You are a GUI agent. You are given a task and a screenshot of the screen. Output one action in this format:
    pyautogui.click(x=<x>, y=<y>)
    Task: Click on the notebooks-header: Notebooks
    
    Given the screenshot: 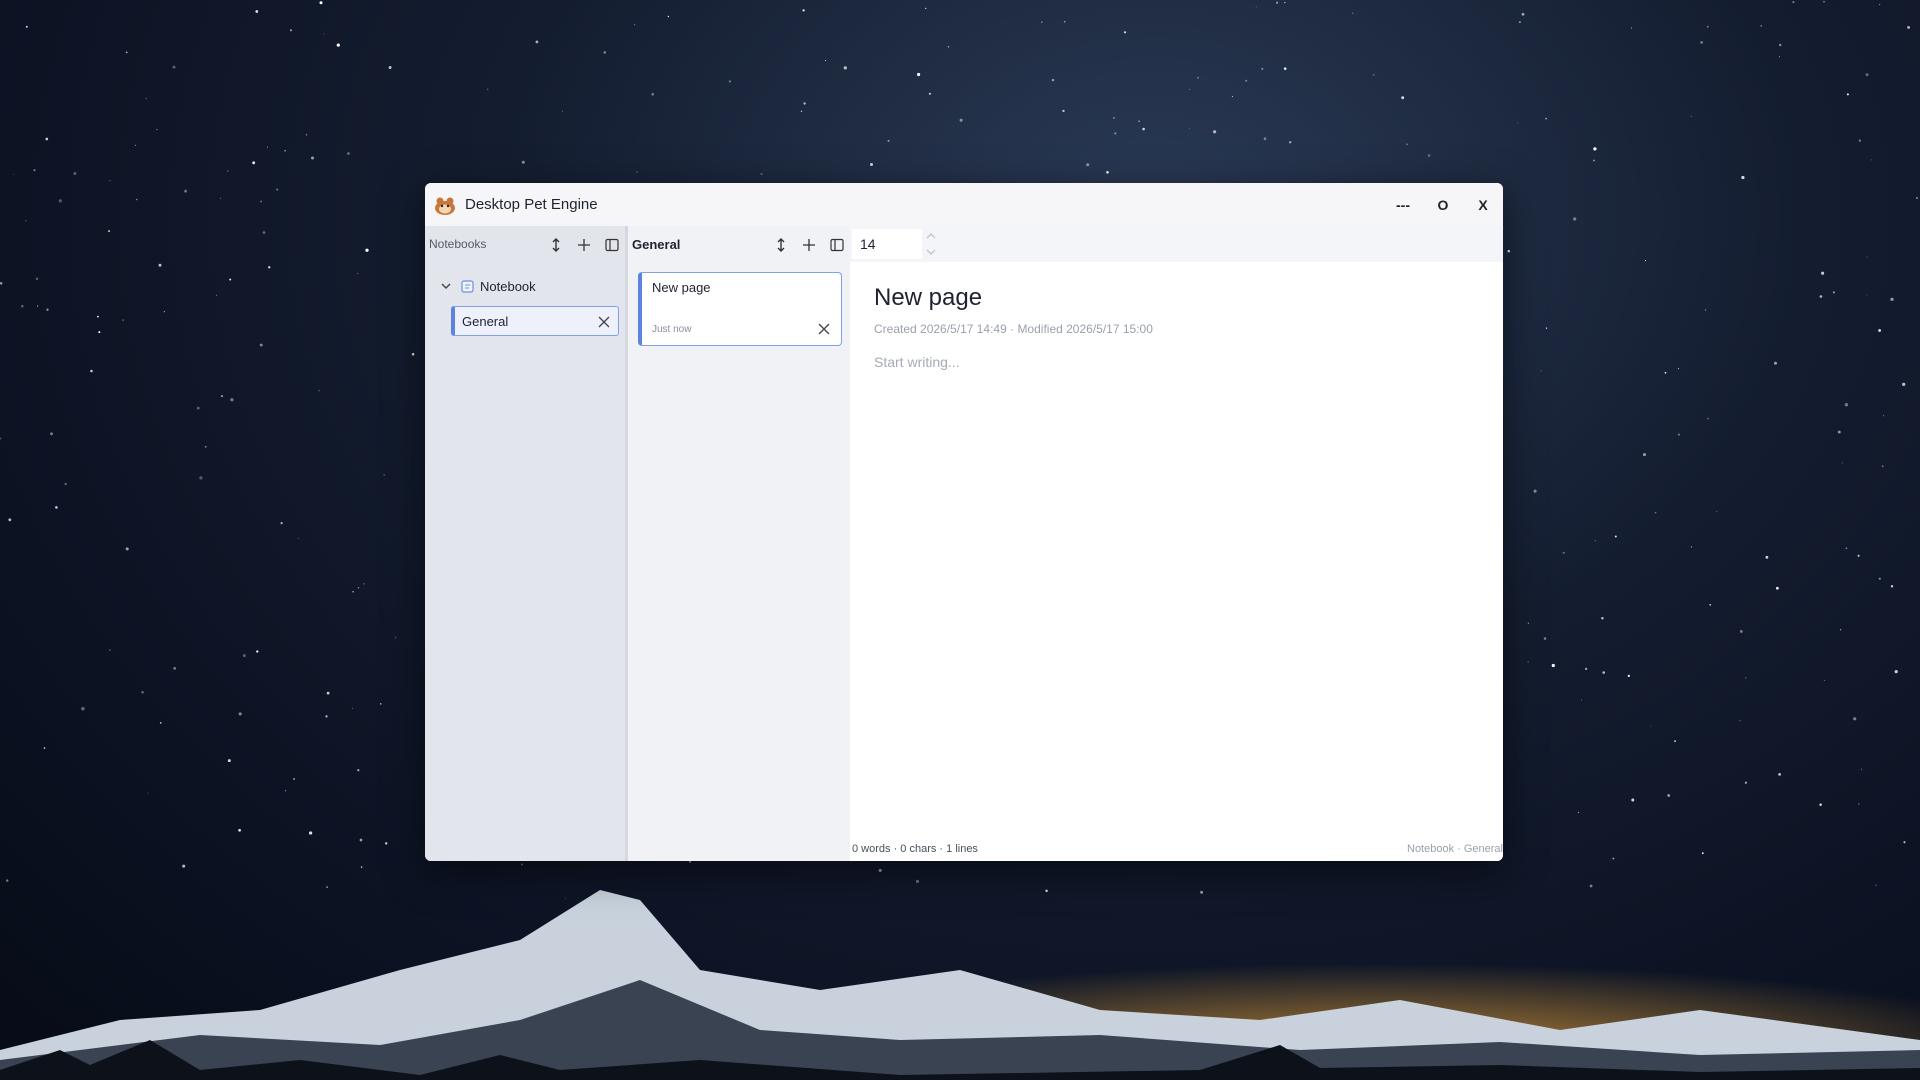 What is the action you would take?
    pyautogui.click(x=525, y=244)
    